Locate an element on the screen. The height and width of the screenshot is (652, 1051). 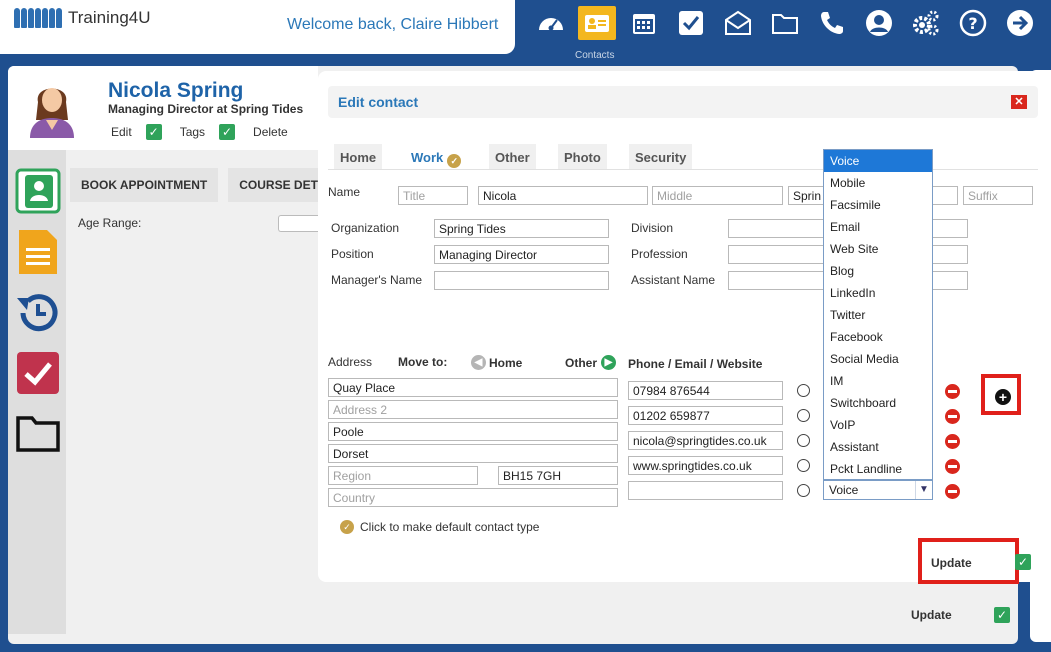
dropdown-option: Pckt Landline is located at coordinates (878, 469).